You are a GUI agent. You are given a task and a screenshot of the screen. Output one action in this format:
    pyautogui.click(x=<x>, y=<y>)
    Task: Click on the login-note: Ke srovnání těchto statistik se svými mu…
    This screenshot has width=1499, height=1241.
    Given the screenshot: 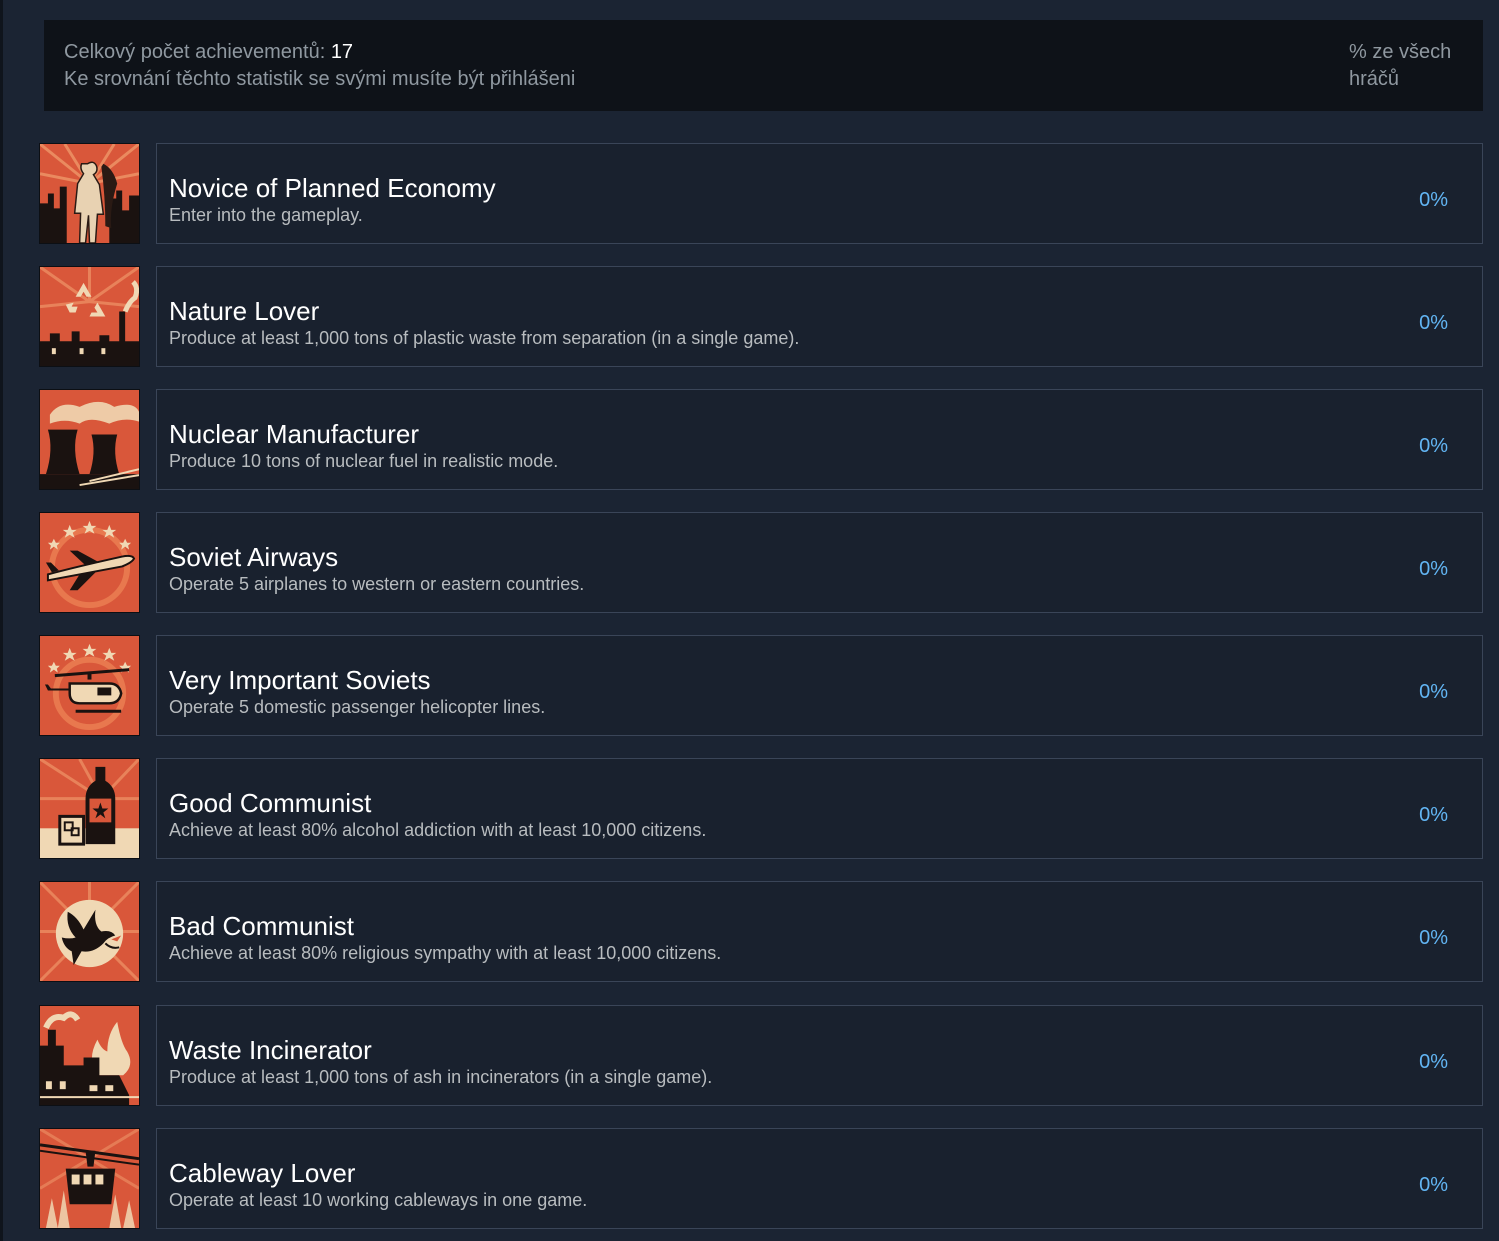 What is the action you would take?
    pyautogui.click(x=320, y=79)
    